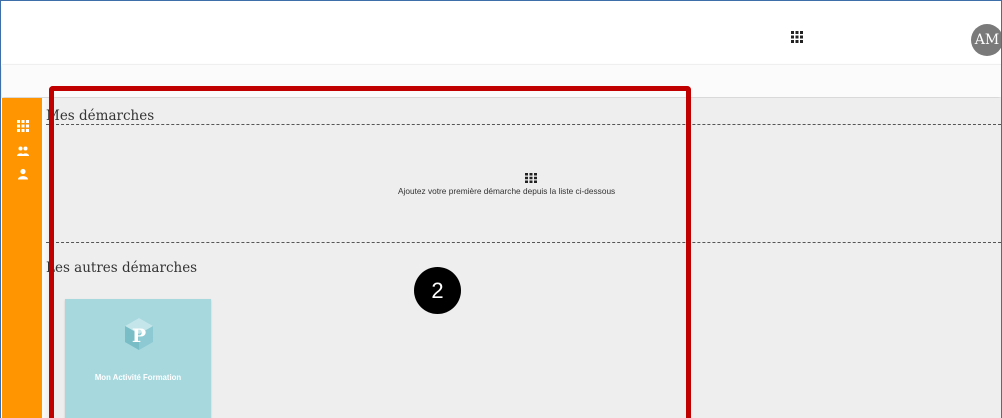 This screenshot has height=418, width=1002. I want to click on sidebar, so click(22, 258).